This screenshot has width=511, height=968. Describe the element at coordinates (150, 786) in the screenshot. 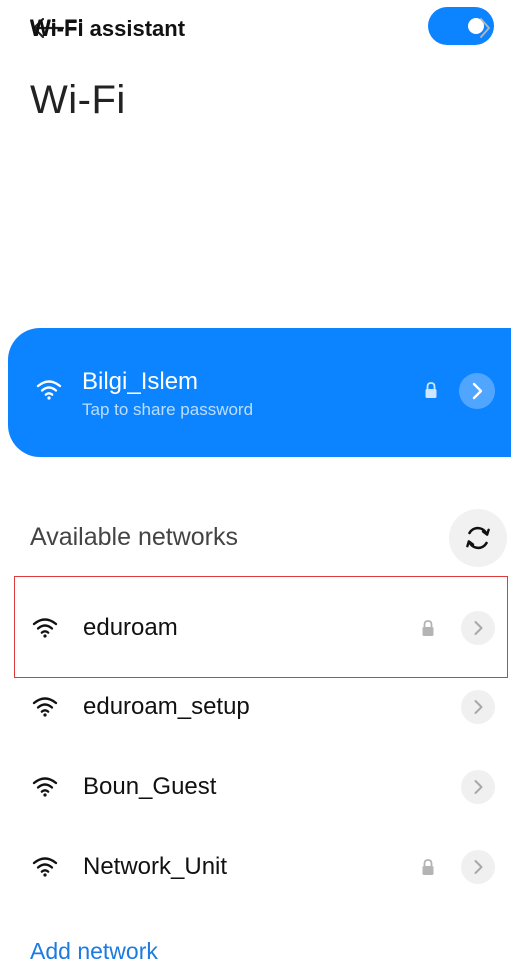

I see `network-name: Boun_Guest` at that location.